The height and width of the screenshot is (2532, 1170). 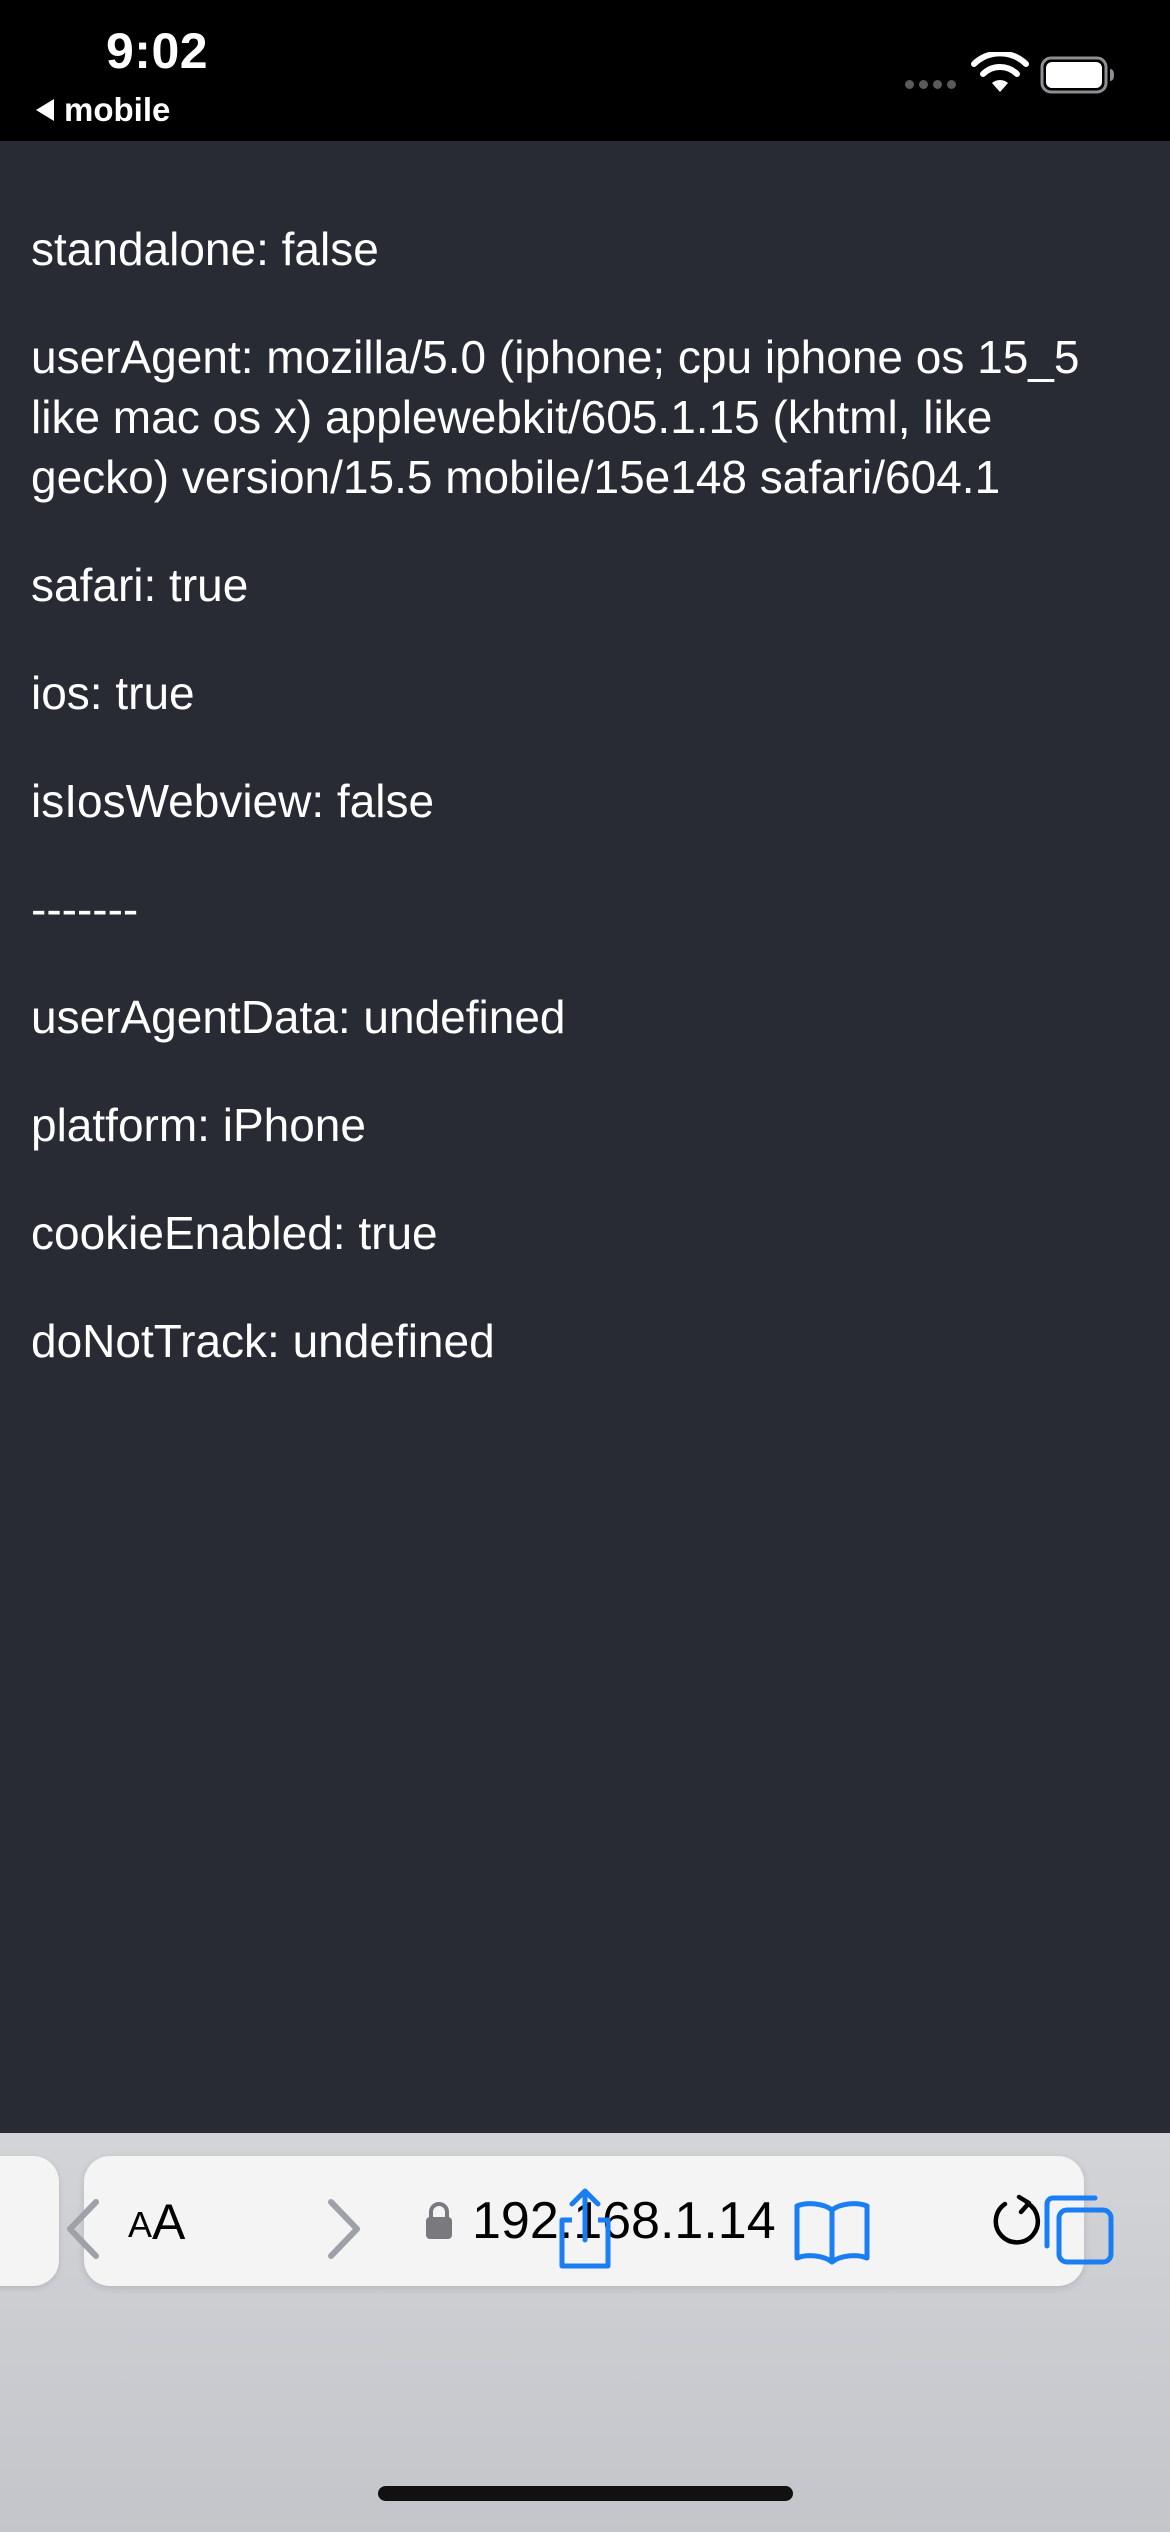 What do you see at coordinates (205, 249) in the screenshot?
I see `standalone-line: standalone: false` at bounding box center [205, 249].